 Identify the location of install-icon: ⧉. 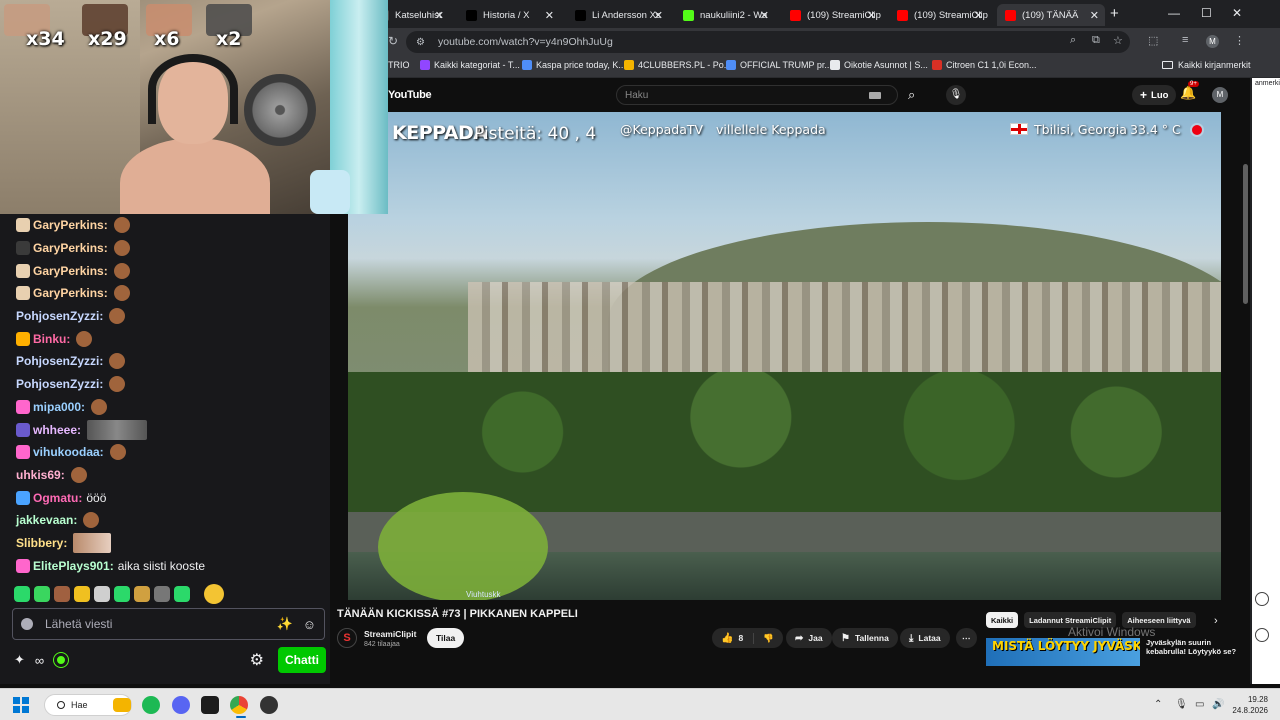
(1096, 40).